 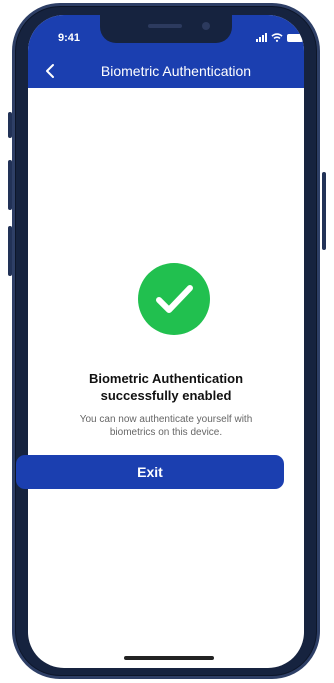 I want to click on status-icons, so click(x=279, y=37).